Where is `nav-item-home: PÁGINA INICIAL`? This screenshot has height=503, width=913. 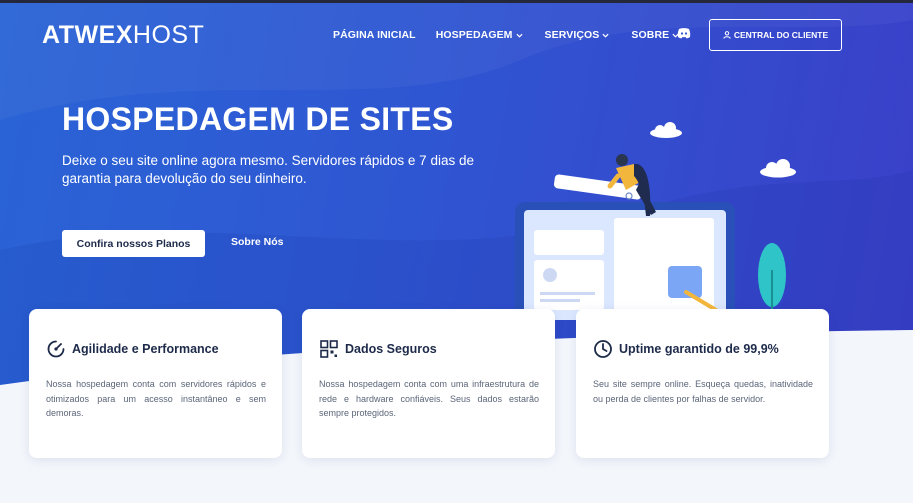 nav-item-home: PÁGINA INICIAL is located at coordinates (374, 35).